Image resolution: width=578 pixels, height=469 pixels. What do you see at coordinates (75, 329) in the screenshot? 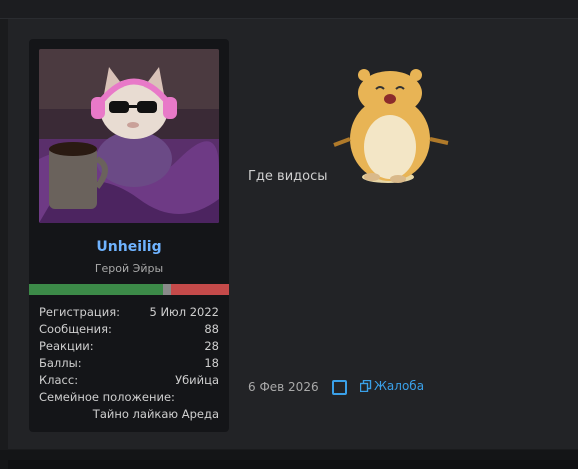
I see `stat-label: Сообщения:` at bounding box center [75, 329].